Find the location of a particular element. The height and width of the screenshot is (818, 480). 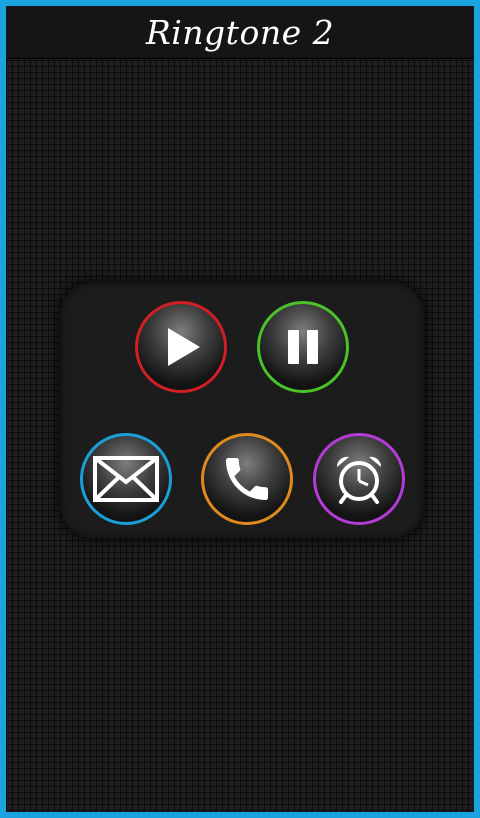

pause-icon is located at coordinates (303, 347).